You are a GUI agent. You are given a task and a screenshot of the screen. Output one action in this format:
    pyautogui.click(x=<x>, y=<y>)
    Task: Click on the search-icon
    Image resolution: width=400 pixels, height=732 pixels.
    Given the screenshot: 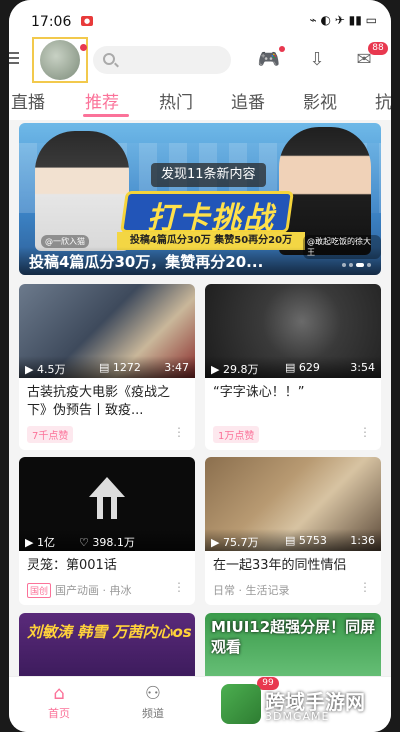 What is the action you would take?
    pyautogui.click(x=109, y=59)
    